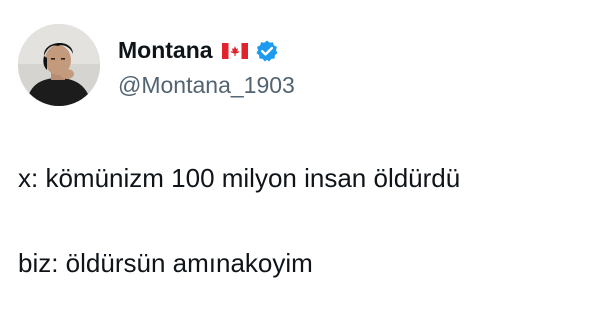  What do you see at coordinates (239, 178) in the screenshot?
I see `tweet-text-line-1: x: kömünizm 100 milyon insan öldürdü` at bounding box center [239, 178].